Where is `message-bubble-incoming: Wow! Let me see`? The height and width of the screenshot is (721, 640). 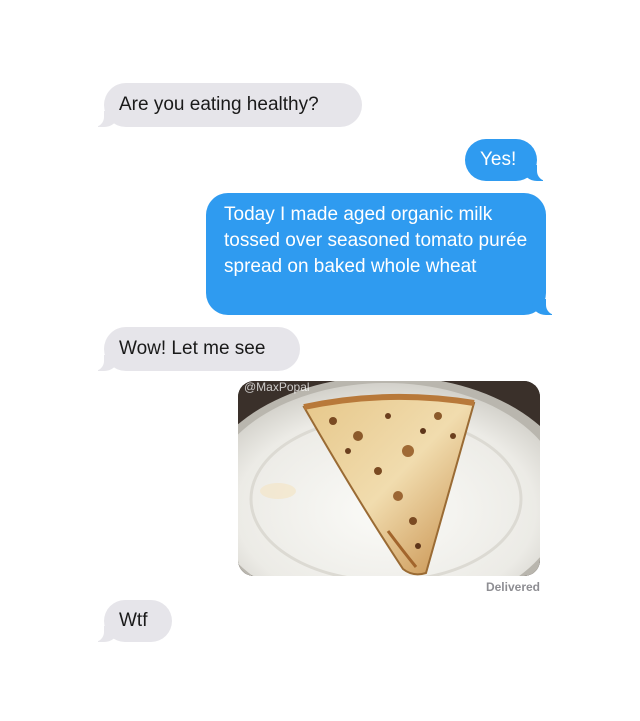
message-bubble-incoming: Wow! Let me see is located at coordinates (195, 349).